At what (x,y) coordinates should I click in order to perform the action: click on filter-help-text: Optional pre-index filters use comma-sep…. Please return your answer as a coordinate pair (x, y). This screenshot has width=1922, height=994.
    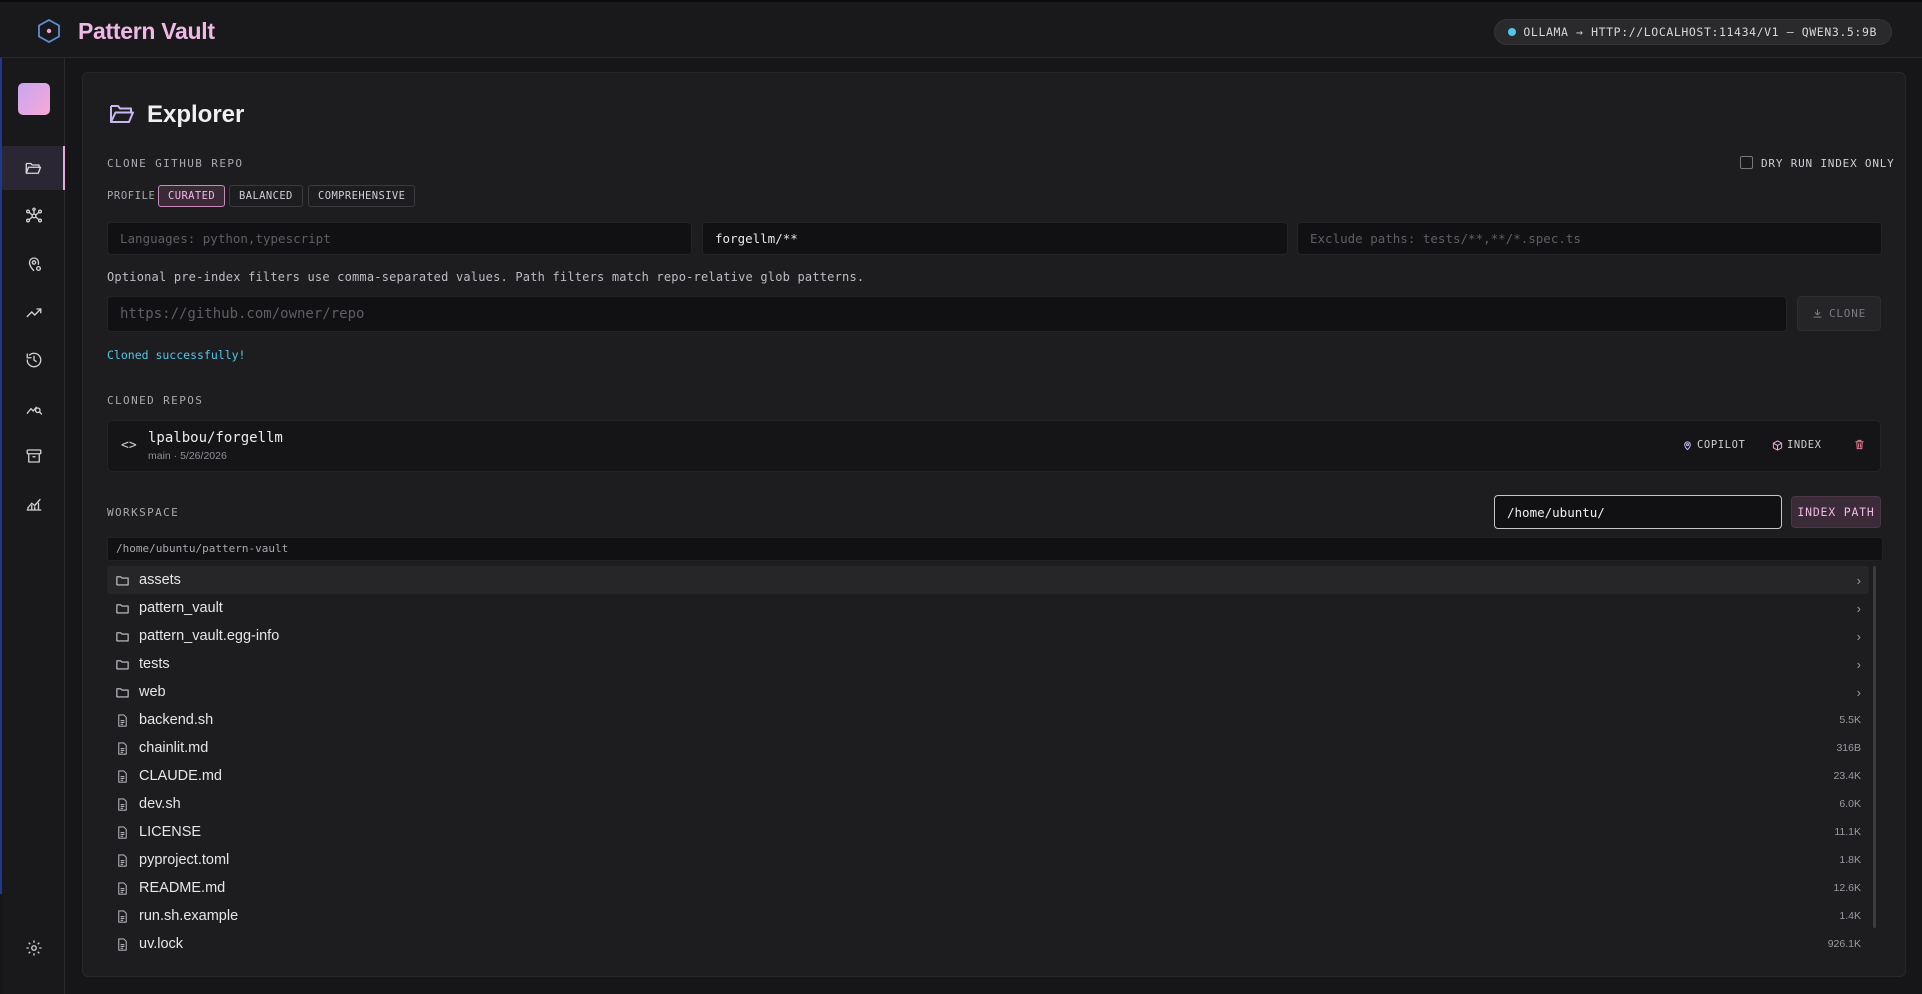
    Looking at the image, I should click on (486, 277).